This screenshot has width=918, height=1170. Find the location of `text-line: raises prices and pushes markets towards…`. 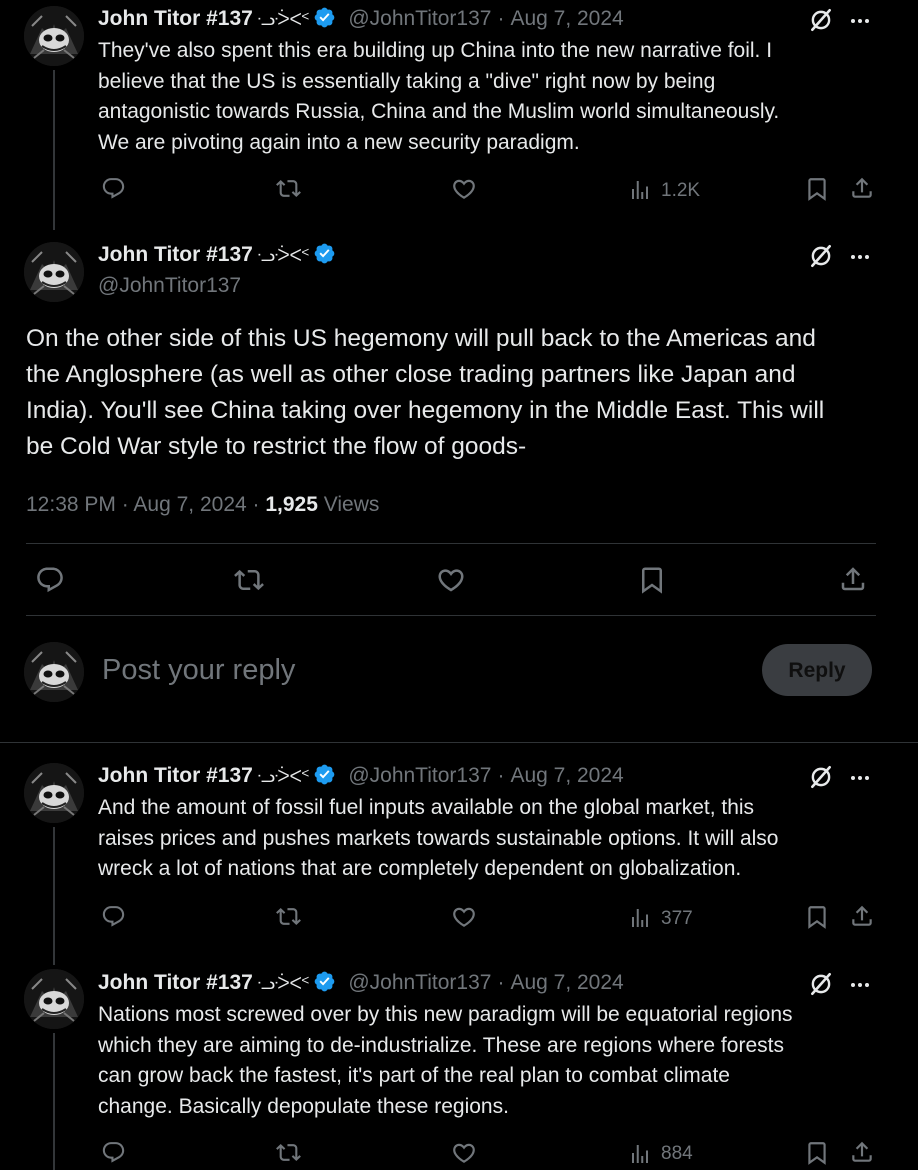

text-line: raises prices and pushes markets towards… is located at coordinates (438, 838).